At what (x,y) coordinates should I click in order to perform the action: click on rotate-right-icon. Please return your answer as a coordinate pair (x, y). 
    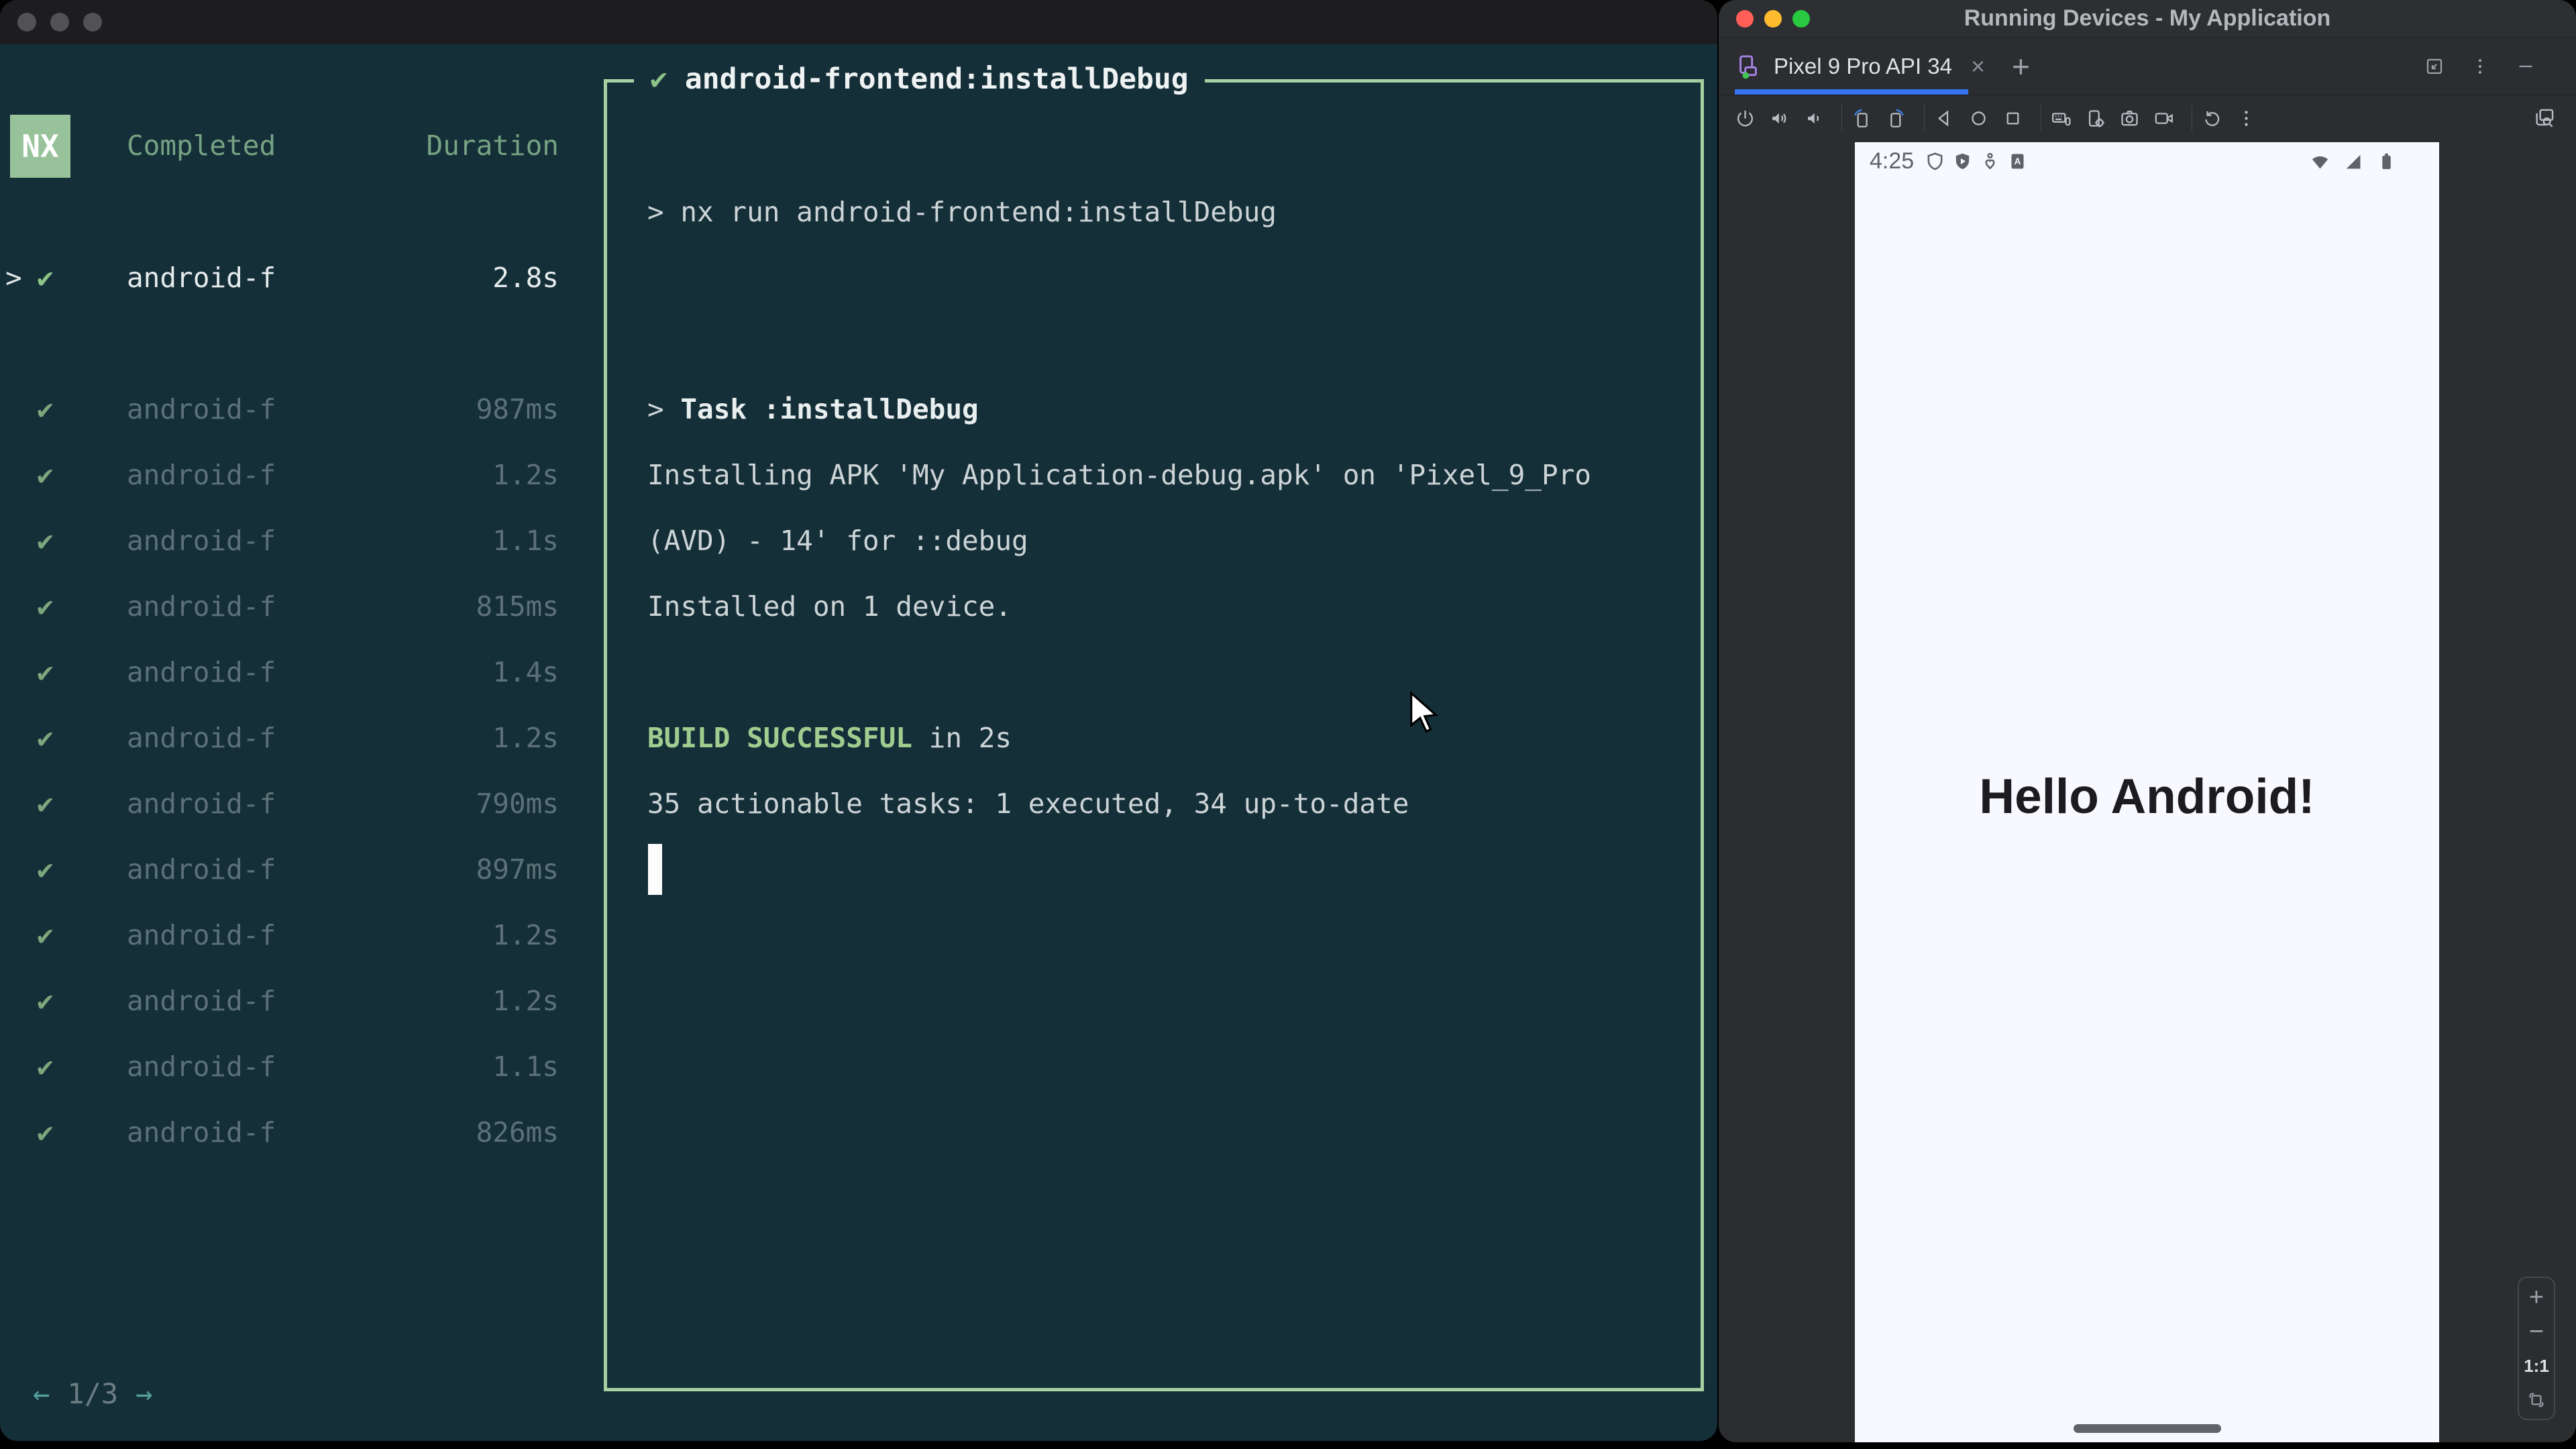
    Looking at the image, I should click on (1896, 118).